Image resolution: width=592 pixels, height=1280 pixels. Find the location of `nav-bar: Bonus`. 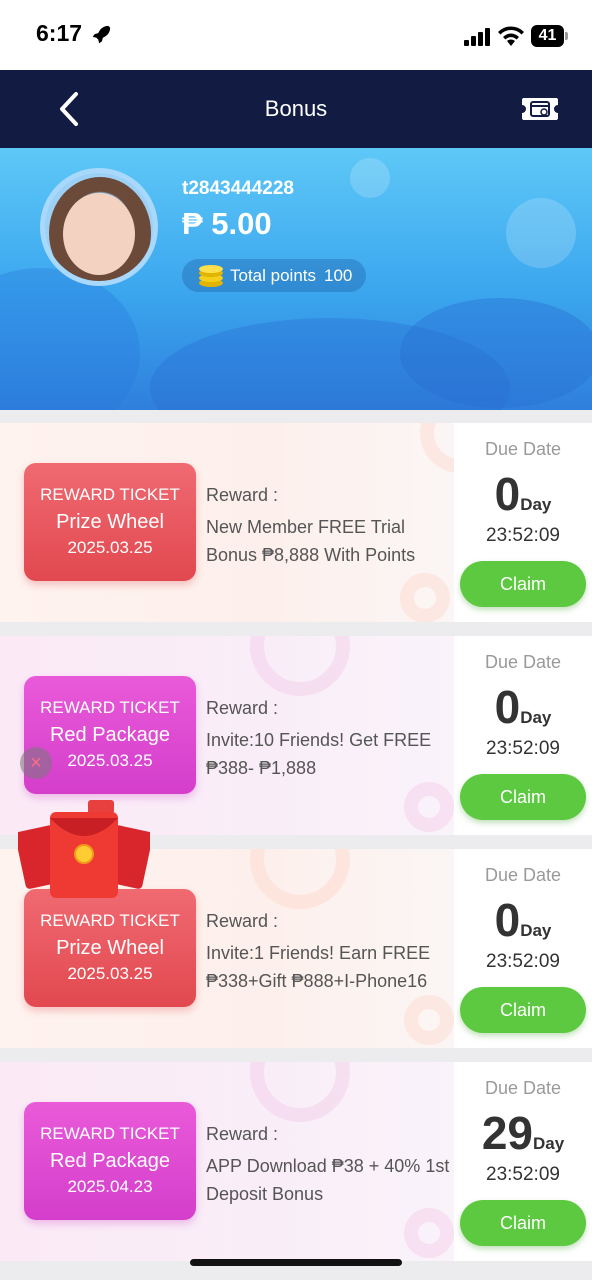

nav-bar: Bonus is located at coordinates (296, 109).